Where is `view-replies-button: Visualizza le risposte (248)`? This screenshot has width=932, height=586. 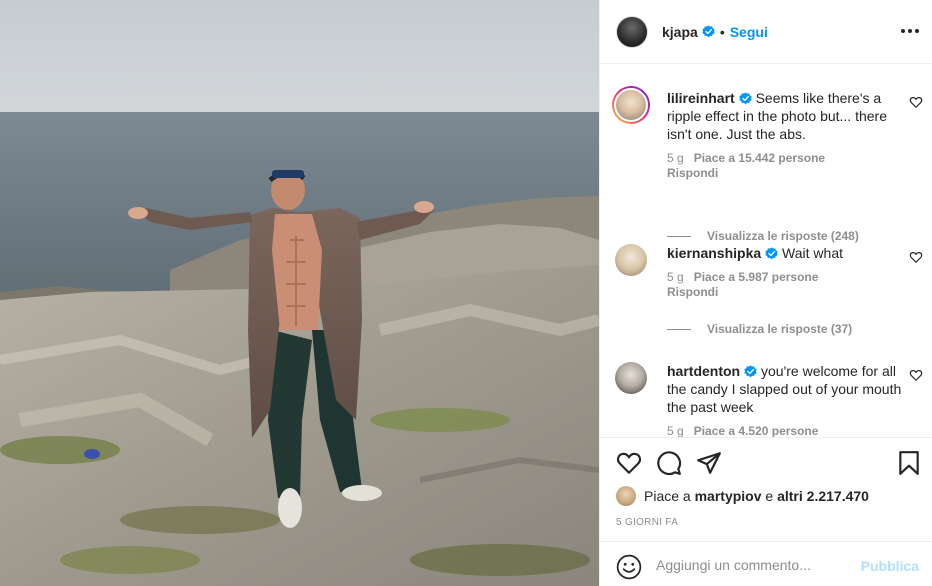 view-replies-button: Visualizza le risposte (248) is located at coordinates (787, 236).